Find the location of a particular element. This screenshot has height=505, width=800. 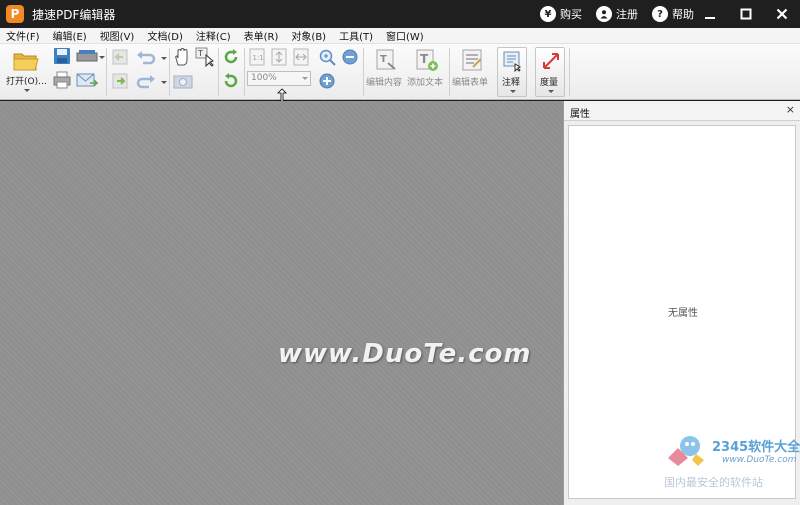

next-view-button is located at coordinates (121, 82).